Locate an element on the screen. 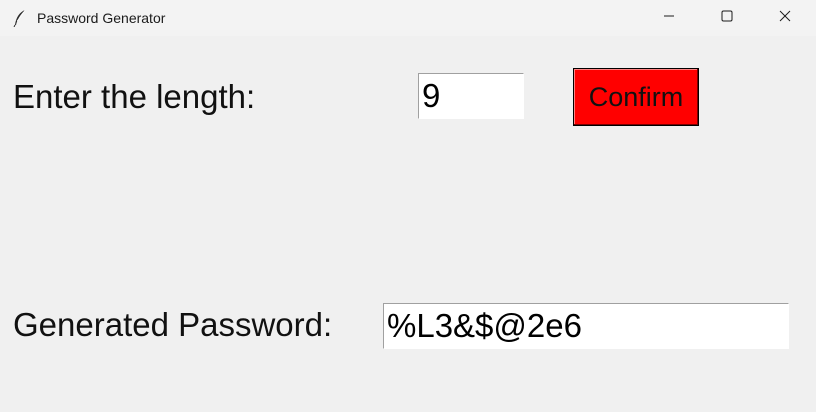 The image size is (816, 412). minimize-button is located at coordinates (669, 18).